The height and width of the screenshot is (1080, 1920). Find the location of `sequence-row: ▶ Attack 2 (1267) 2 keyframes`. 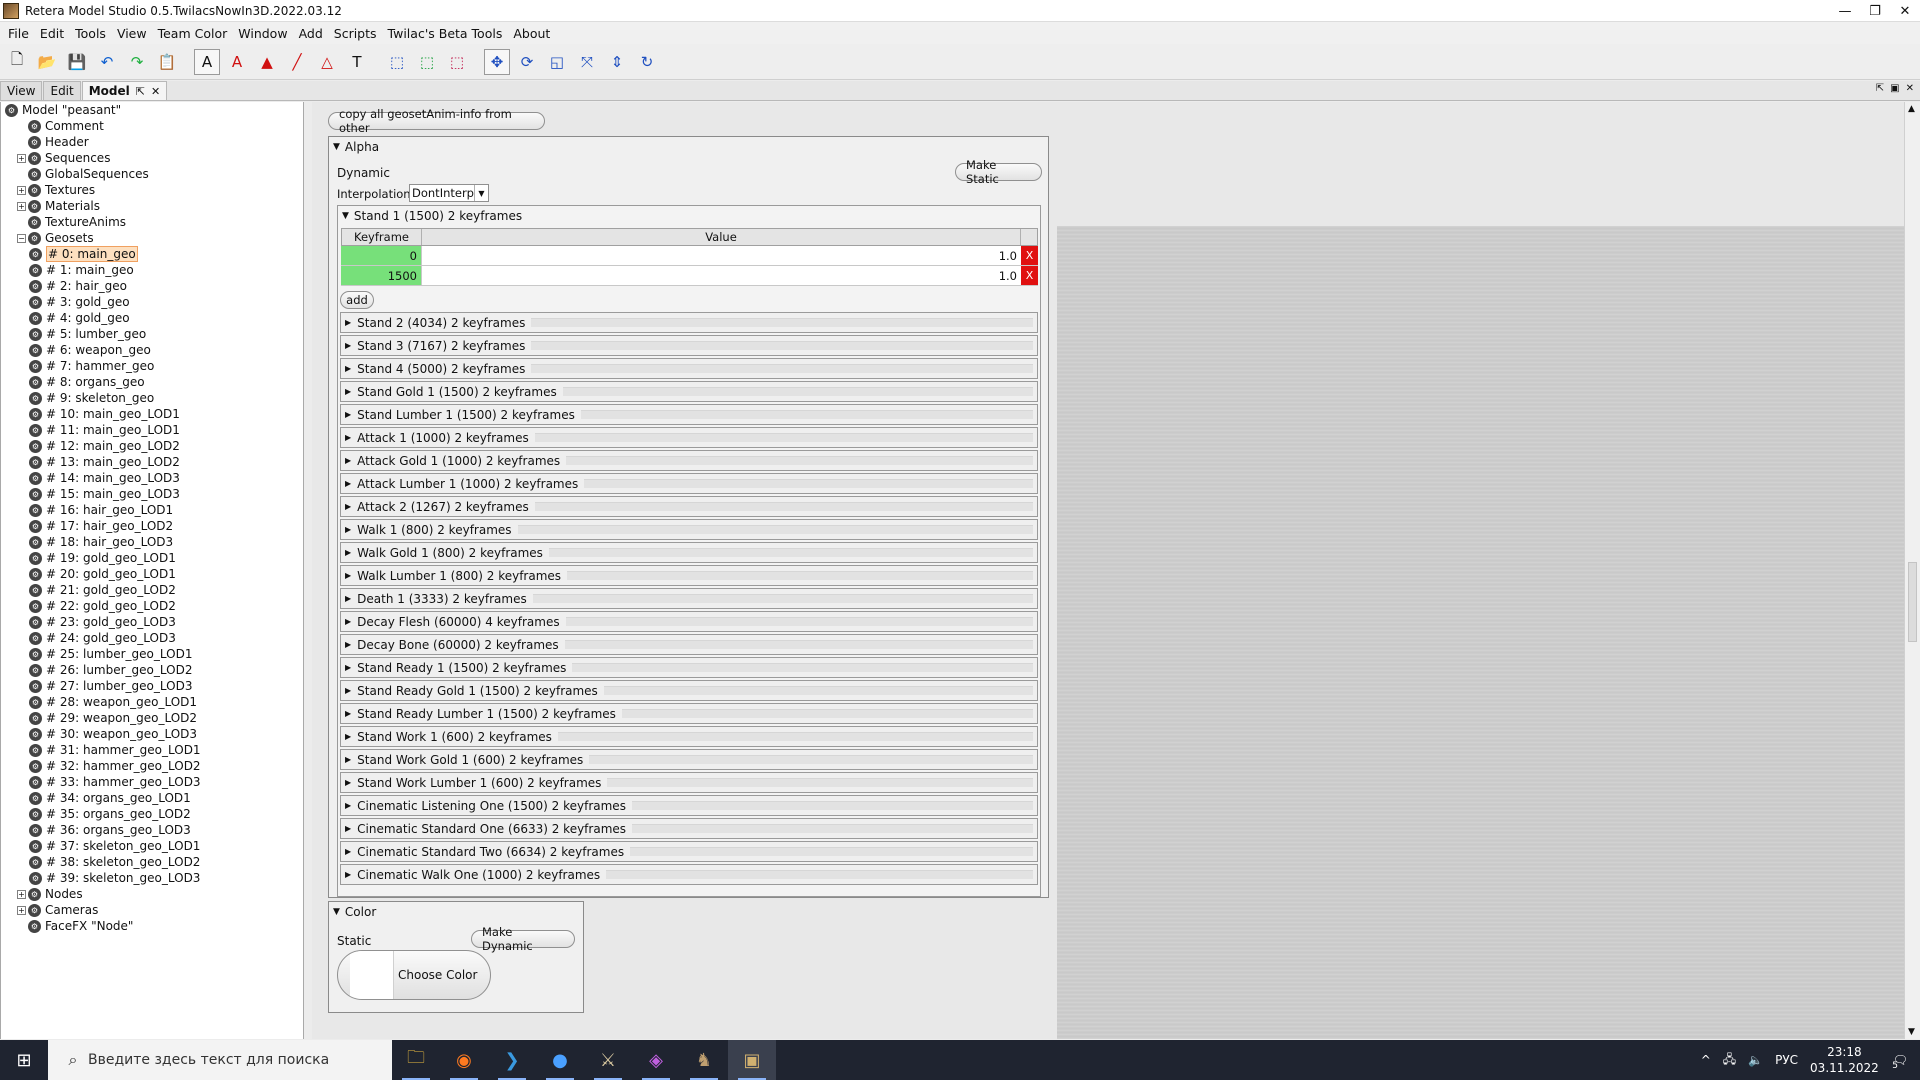

sequence-row: ▶ Attack 2 (1267) 2 keyframes is located at coordinates (689, 506).